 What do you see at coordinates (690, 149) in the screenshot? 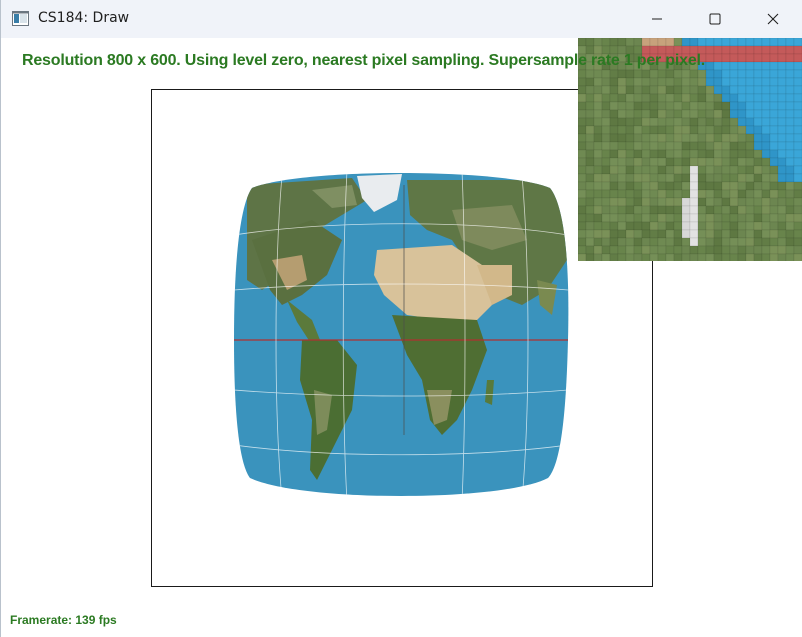
I see `magnified-pixel-grid` at bounding box center [690, 149].